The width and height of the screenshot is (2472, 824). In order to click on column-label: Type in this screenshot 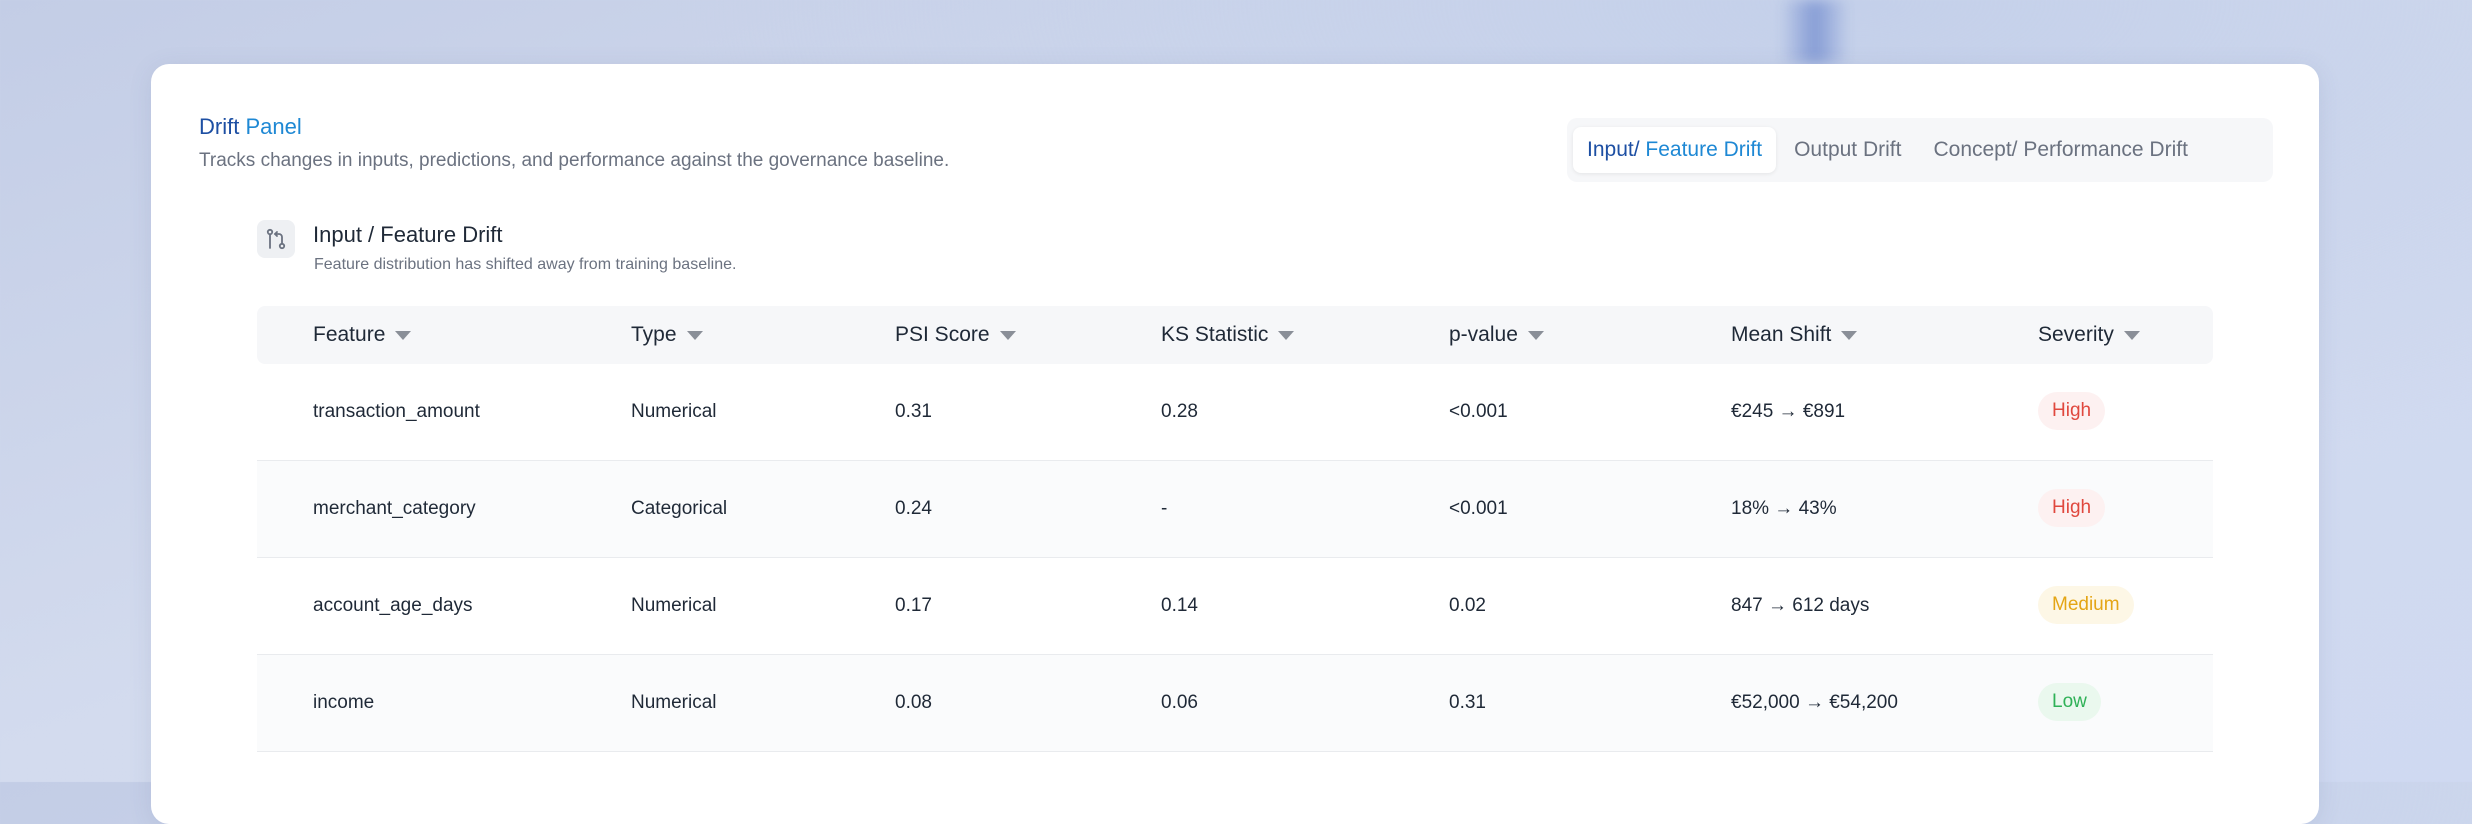, I will do `click(654, 334)`.